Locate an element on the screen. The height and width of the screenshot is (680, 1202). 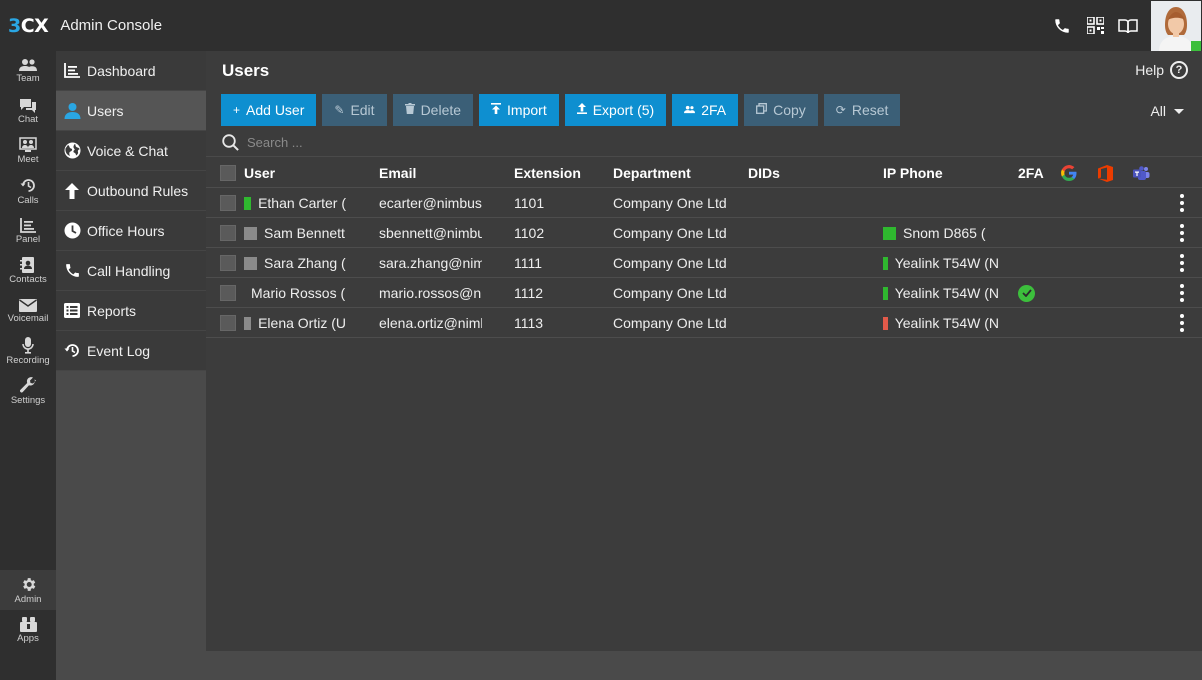
header-user: User is located at coordinates (295, 173).